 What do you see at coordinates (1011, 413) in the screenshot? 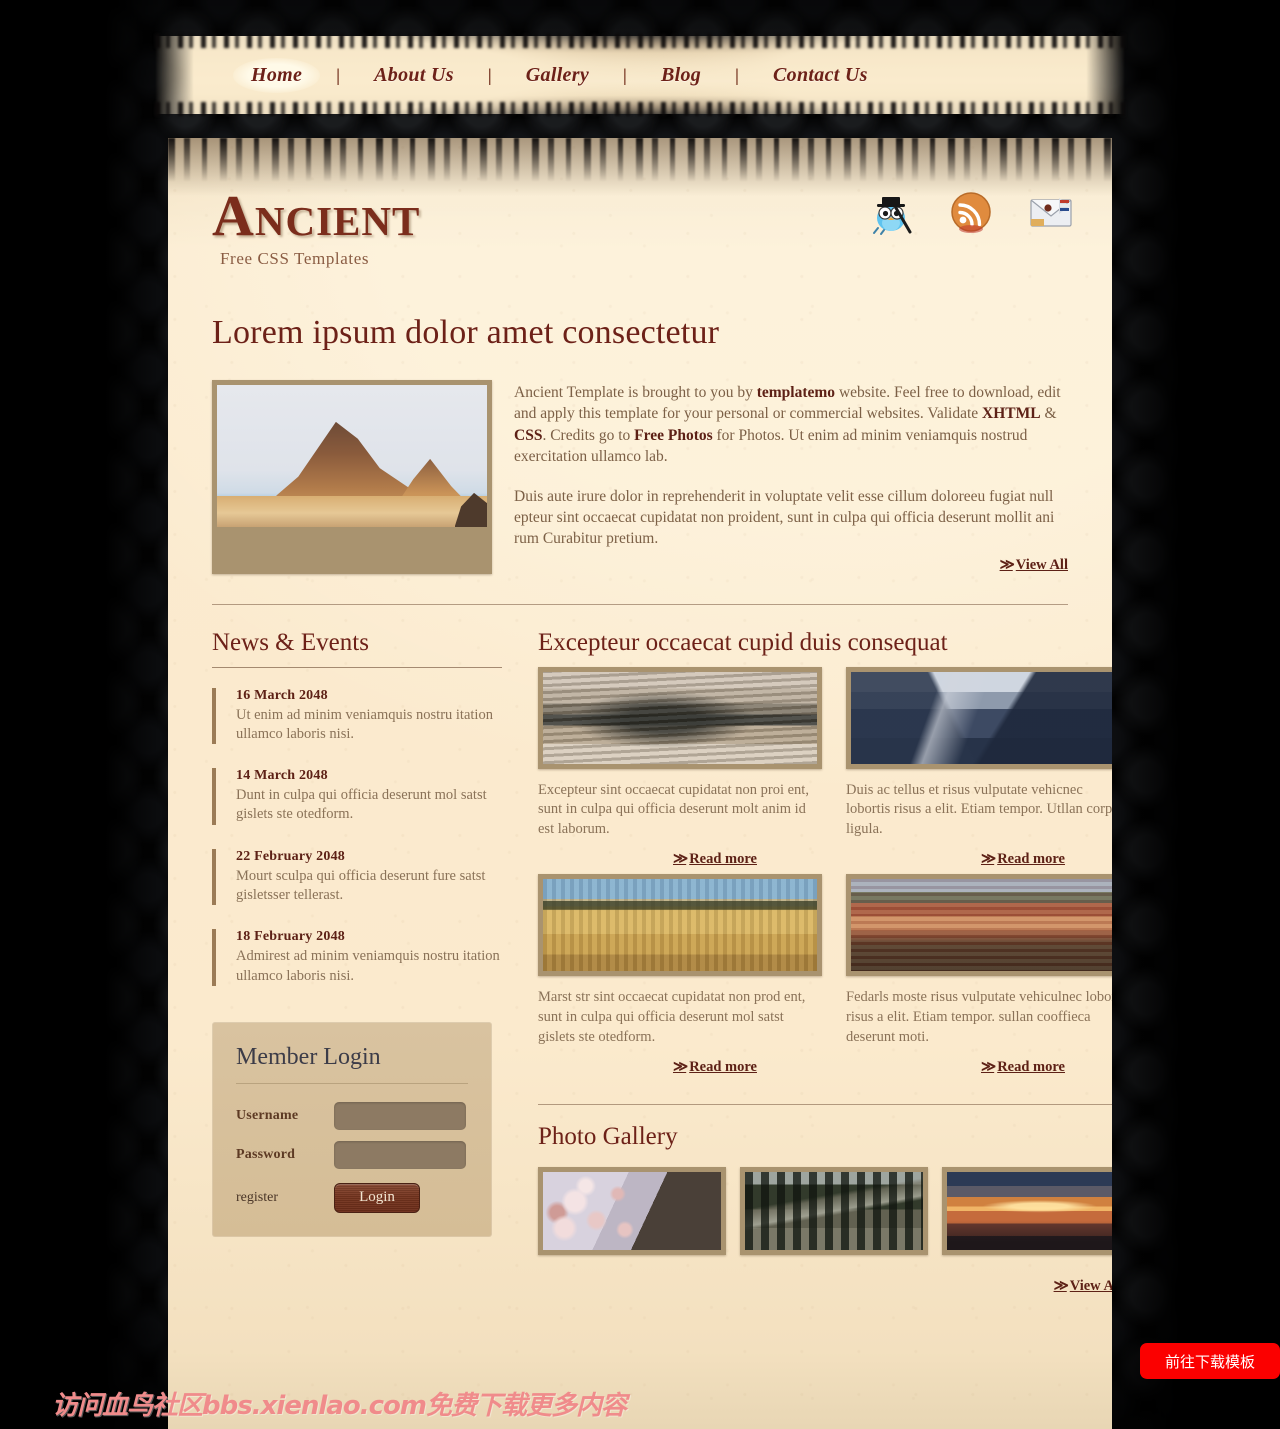
I see `link-xhtml: XHTML` at bounding box center [1011, 413].